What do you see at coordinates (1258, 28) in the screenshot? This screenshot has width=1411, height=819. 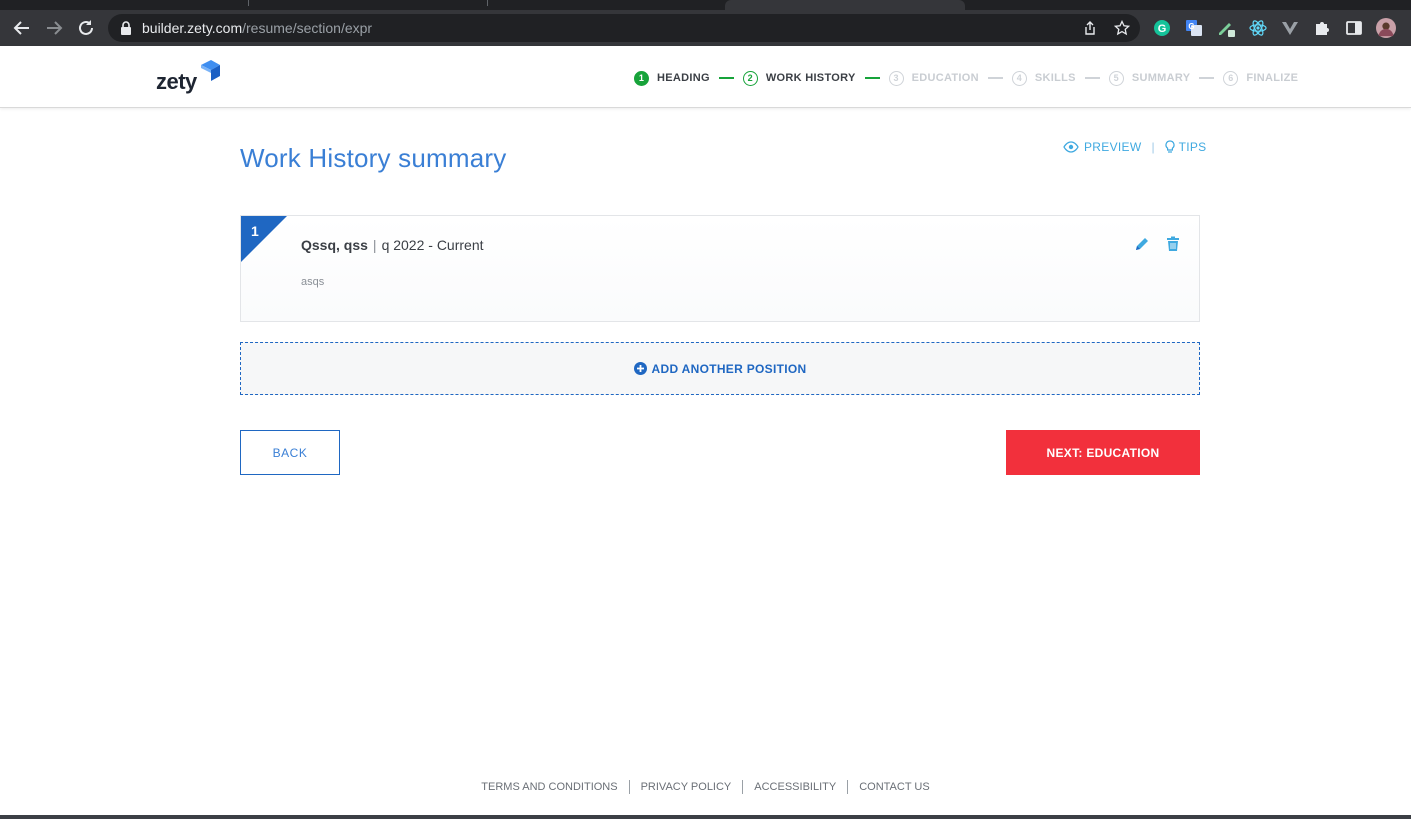 I see `react-devtools-icon` at bounding box center [1258, 28].